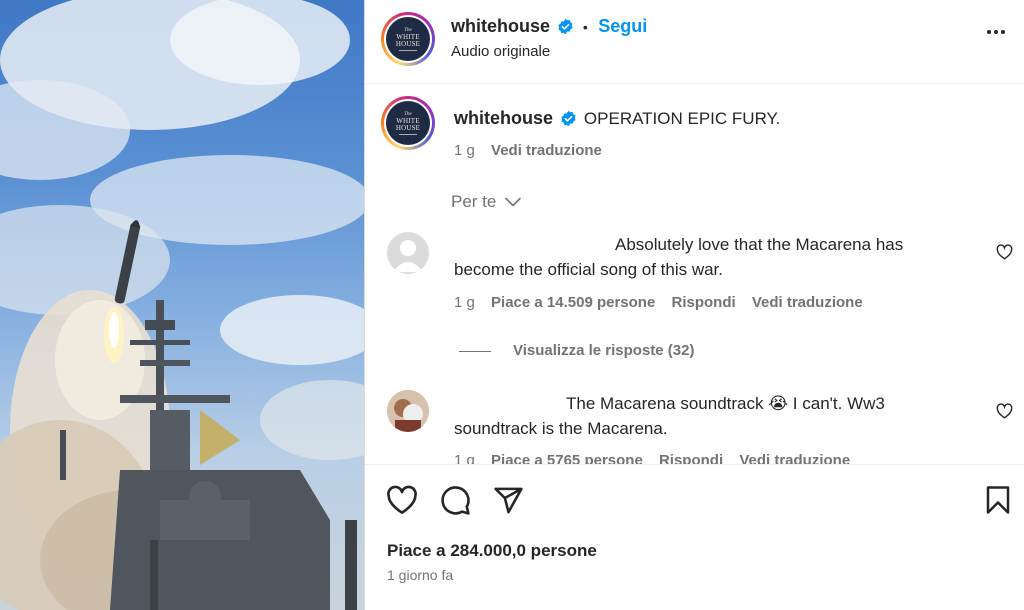  I want to click on caption-meta: 1 g Vedi traduzione, so click(528, 150).